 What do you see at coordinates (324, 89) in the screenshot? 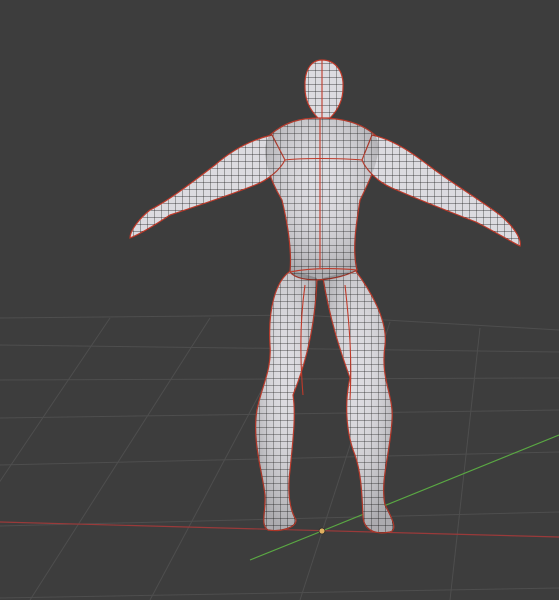
I see `head` at bounding box center [324, 89].